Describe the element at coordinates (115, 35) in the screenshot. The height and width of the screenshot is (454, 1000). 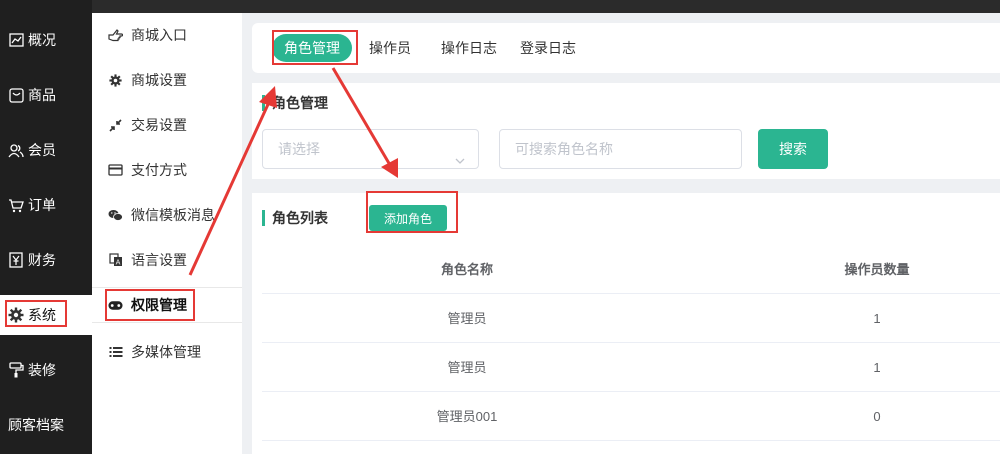
I see `pointer-hand-icon` at that location.